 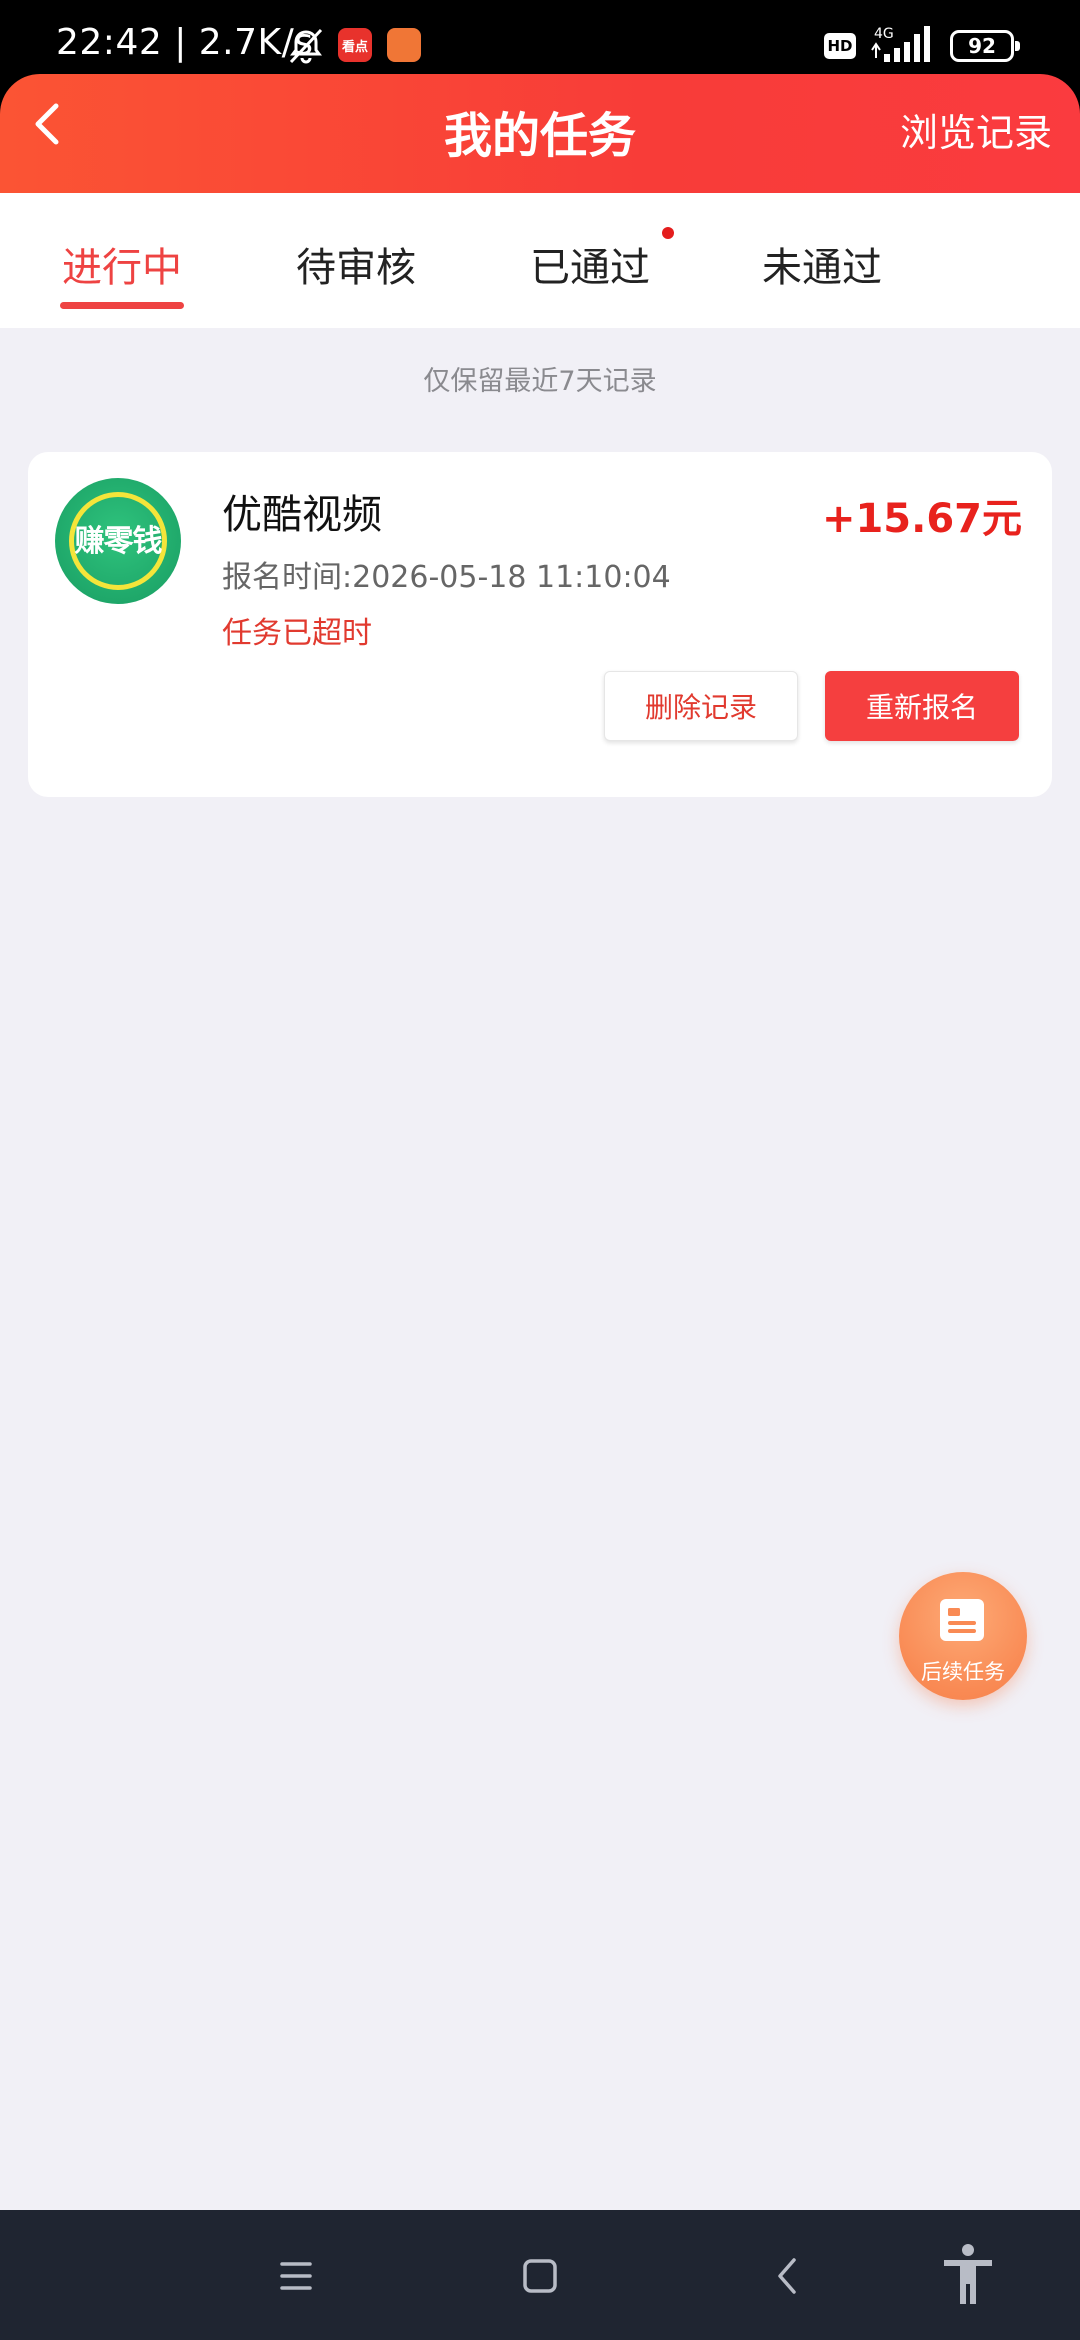 I want to click on bell-off-icon, so click(x=306, y=46).